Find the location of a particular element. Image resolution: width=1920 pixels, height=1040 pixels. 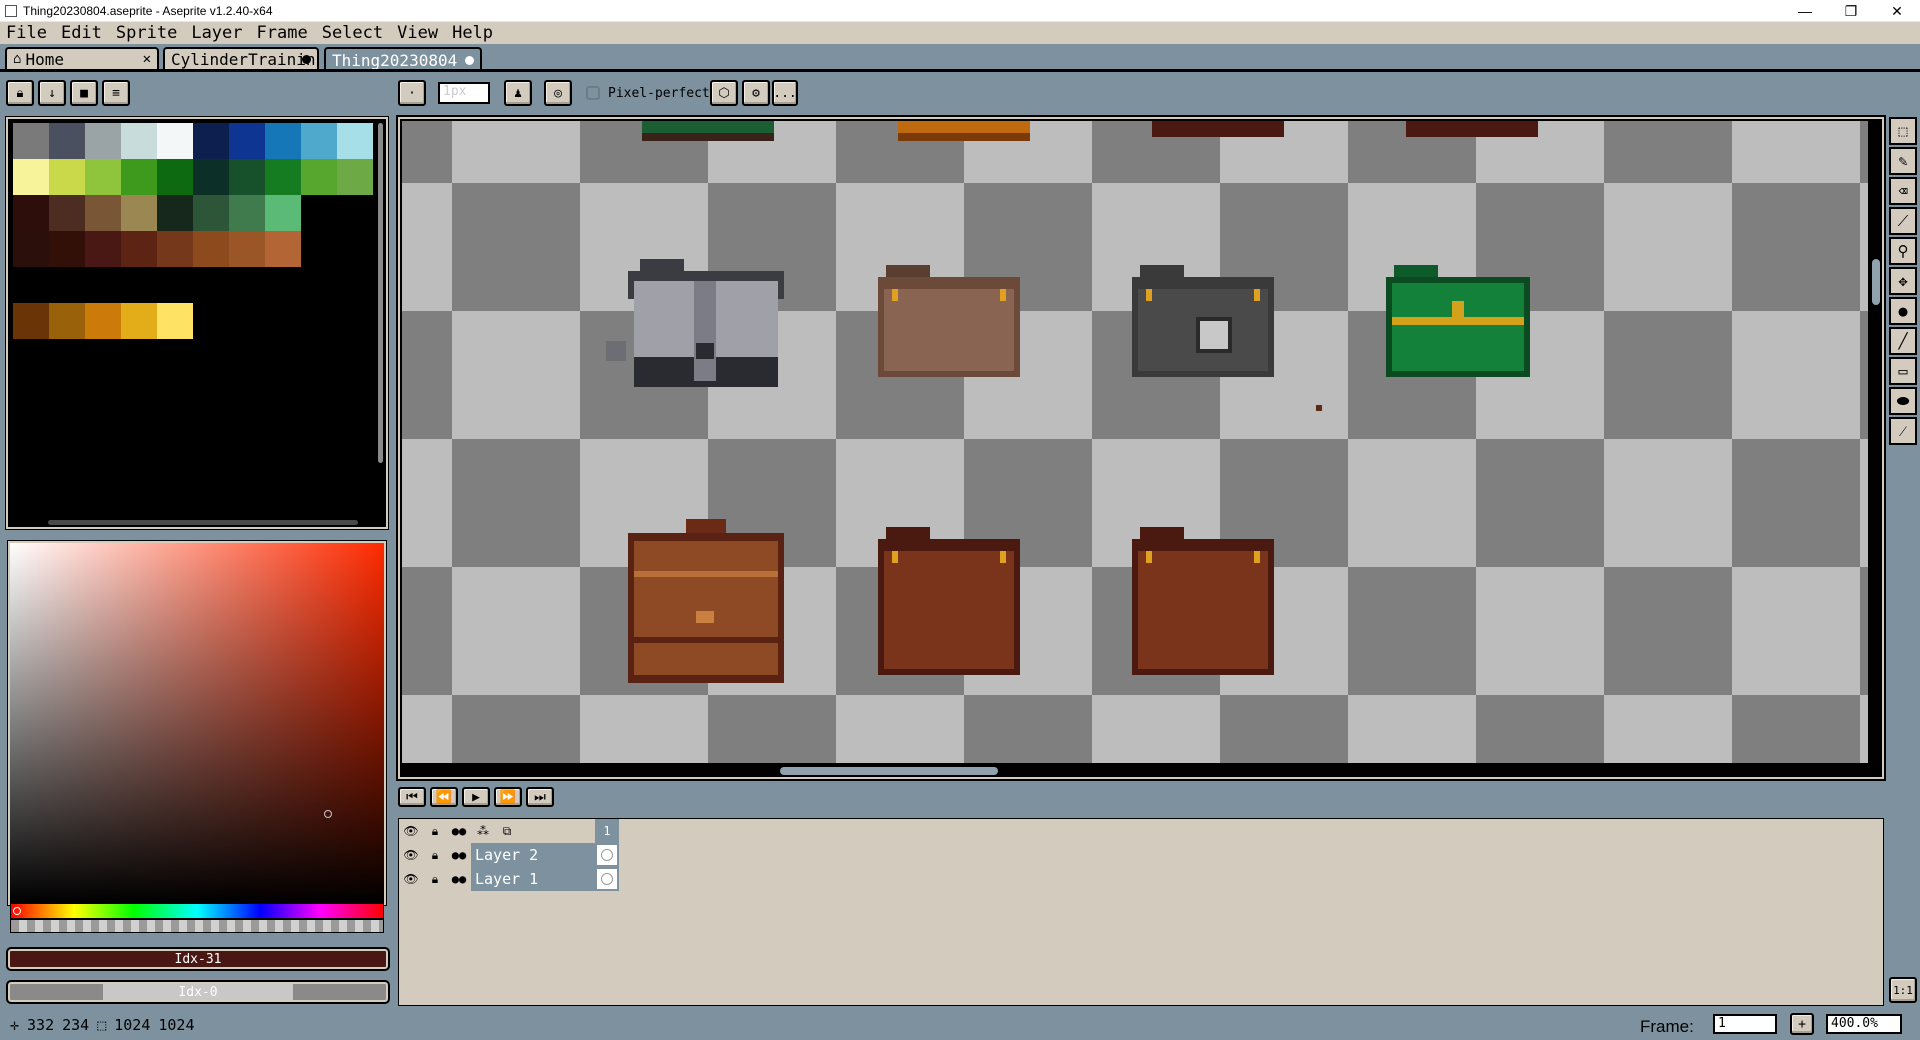

close-window-button: ✕ is located at coordinates (1897, 11).